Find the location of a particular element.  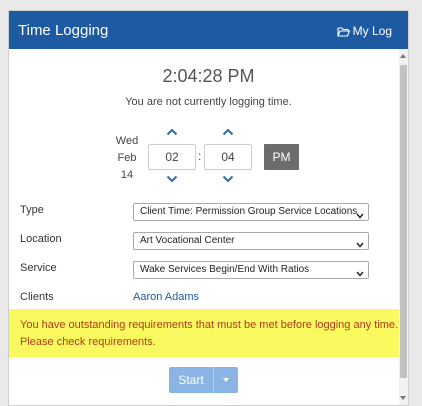

location-select-value: Art Vocational Center is located at coordinates (187, 240).